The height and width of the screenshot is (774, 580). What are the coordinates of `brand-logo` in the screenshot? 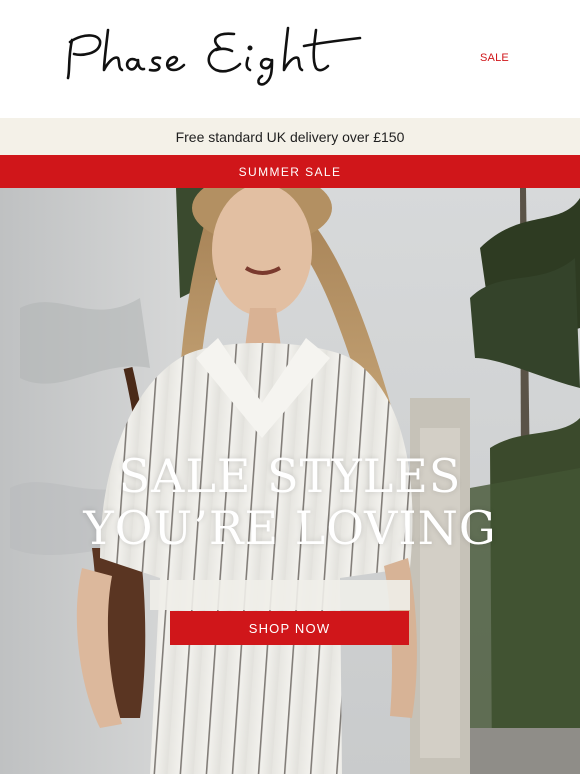 It's located at (214, 53).